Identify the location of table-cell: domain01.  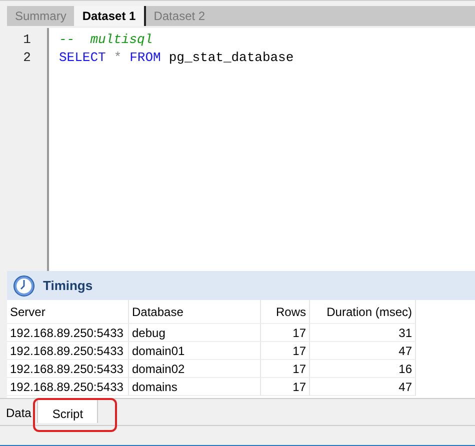
(195, 351).